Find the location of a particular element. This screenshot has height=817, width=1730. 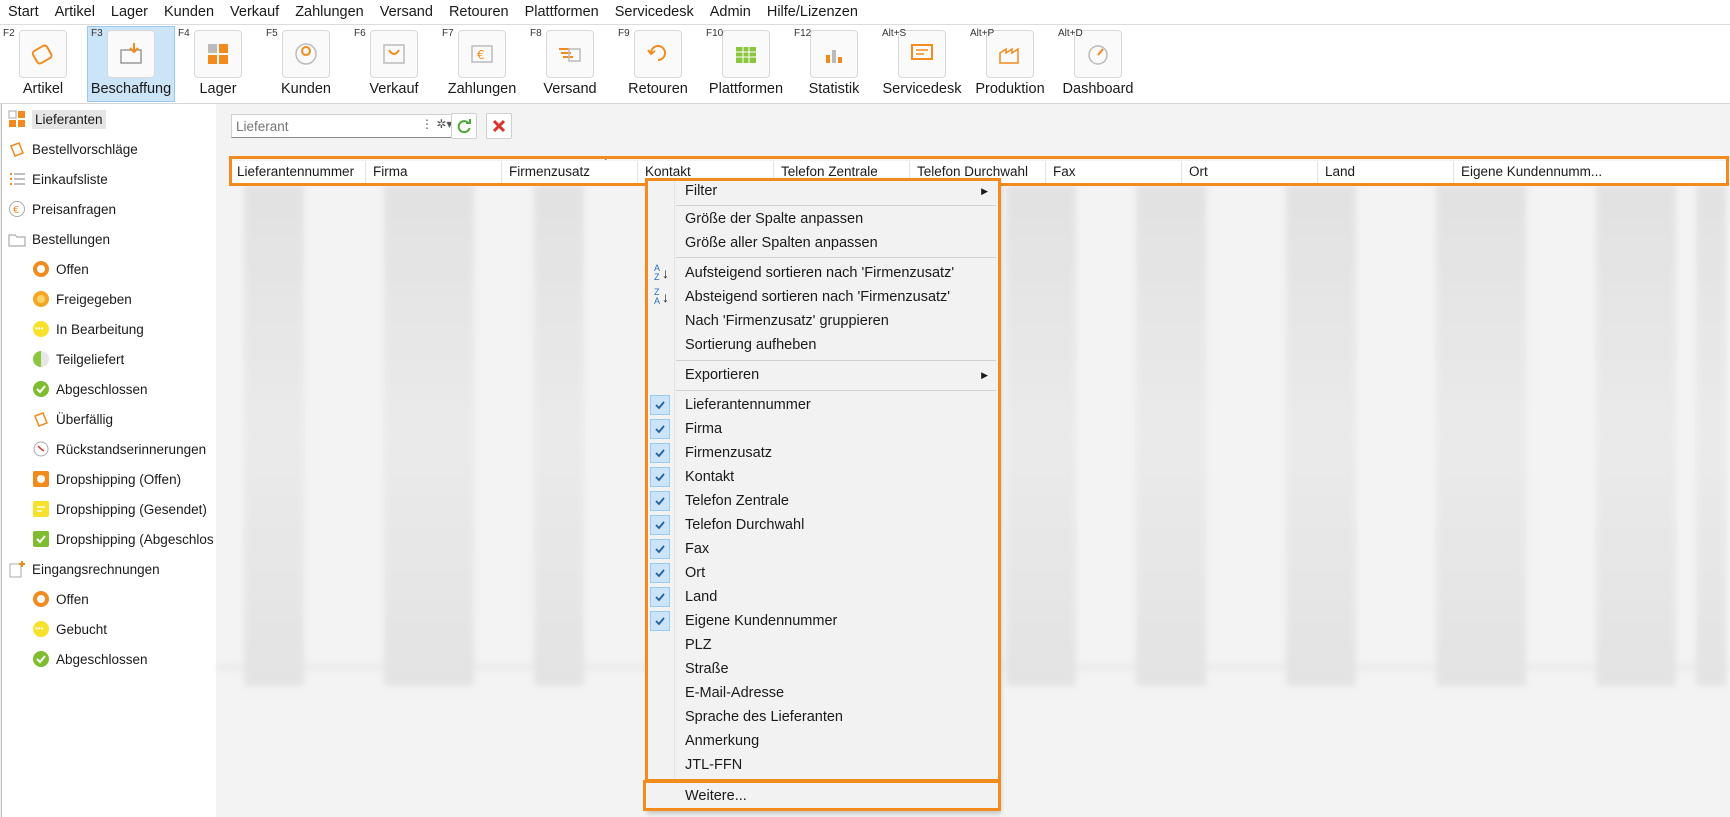

sidebar-item-rechnungen-abgeschlossen: Abgeschlossen is located at coordinates (90, 659).